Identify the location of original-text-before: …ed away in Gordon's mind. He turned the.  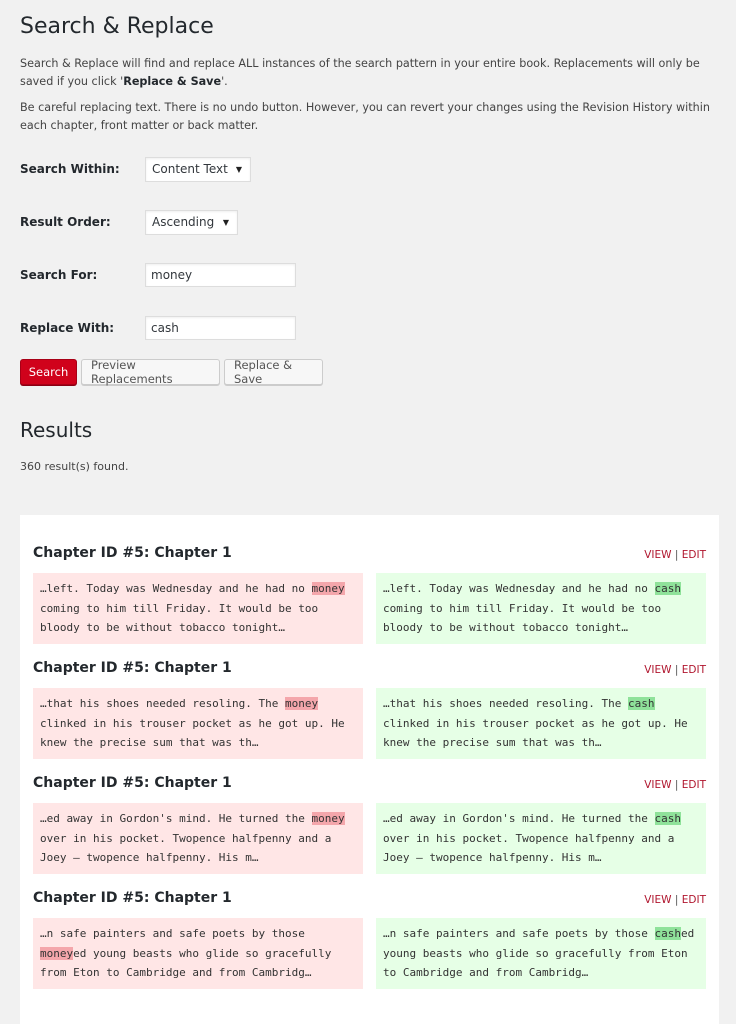
(176, 818).